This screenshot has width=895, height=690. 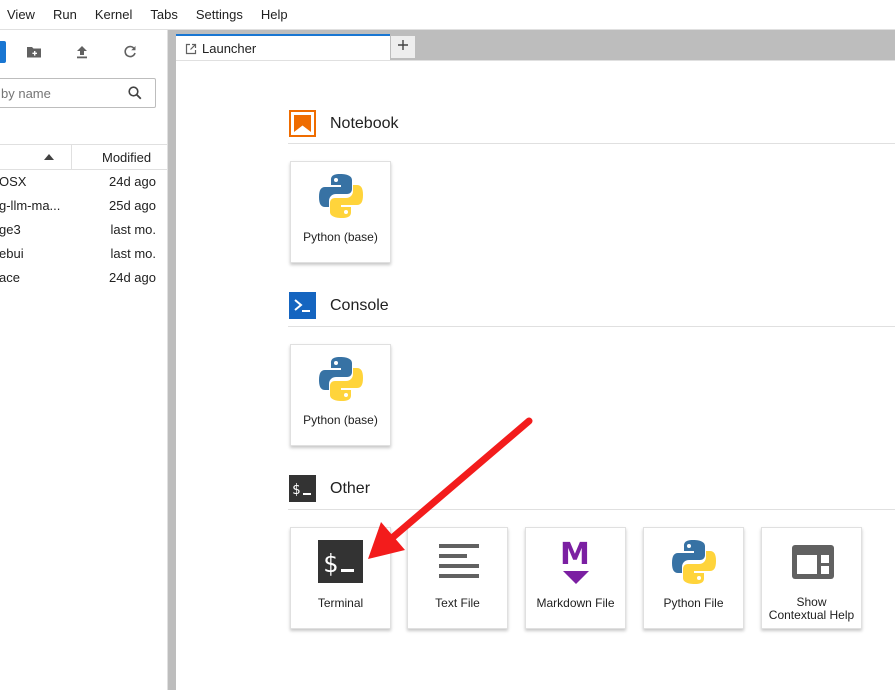 I want to click on menu-view: View, so click(x=22, y=15).